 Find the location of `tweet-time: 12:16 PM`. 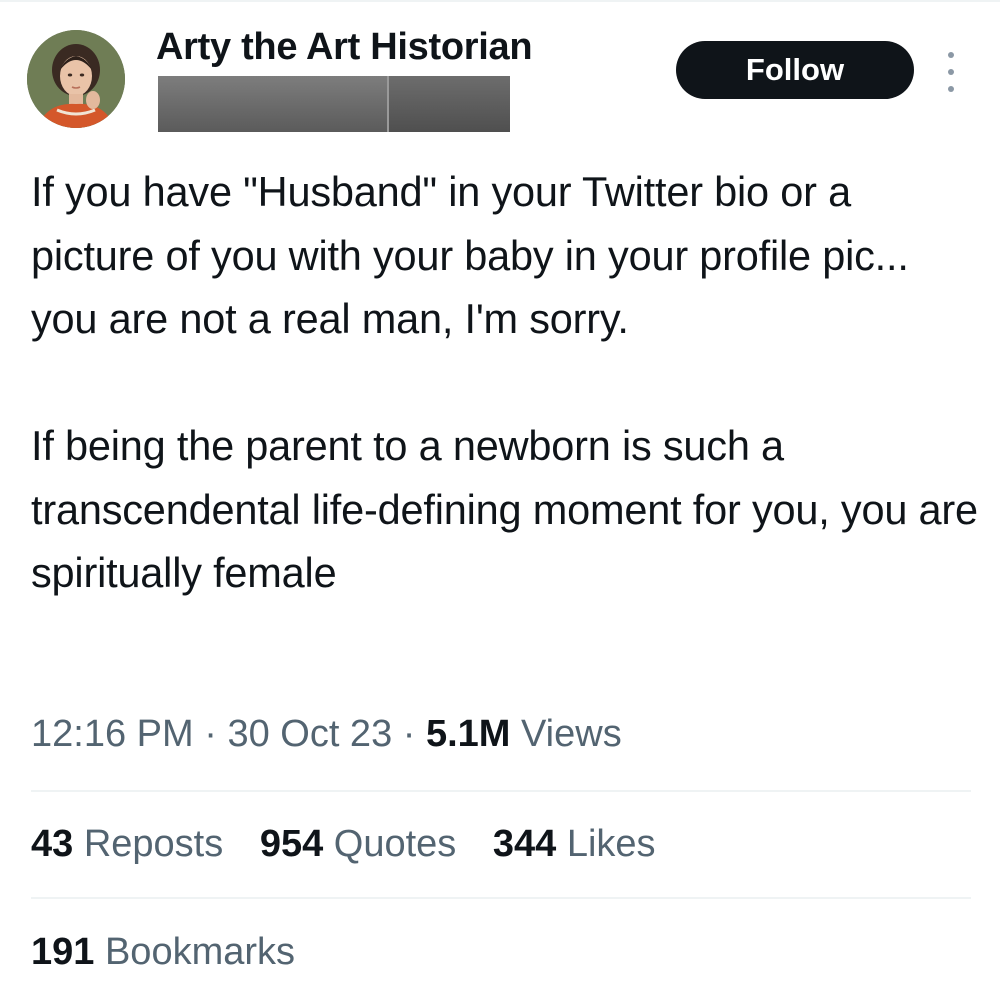

tweet-time: 12:16 PM is located at coordinates (112, 734).